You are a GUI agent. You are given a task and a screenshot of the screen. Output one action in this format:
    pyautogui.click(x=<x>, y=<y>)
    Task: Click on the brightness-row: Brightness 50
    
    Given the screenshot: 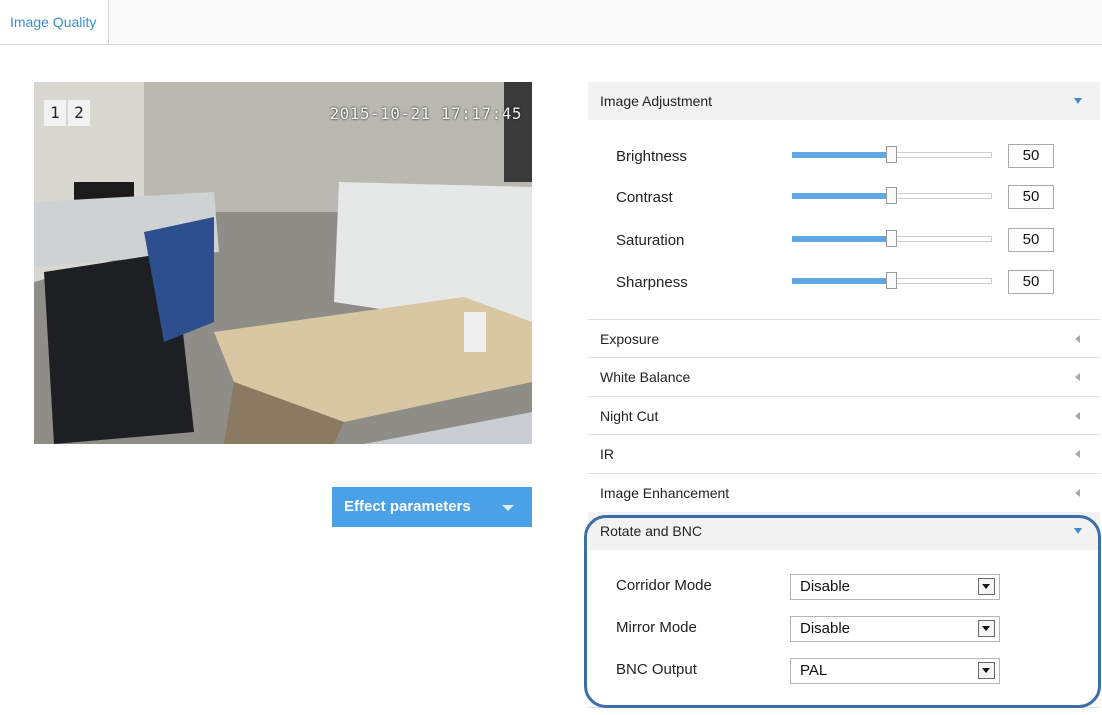 What is the action you would take?
    pyautogui.click(x=844, y=157)
    